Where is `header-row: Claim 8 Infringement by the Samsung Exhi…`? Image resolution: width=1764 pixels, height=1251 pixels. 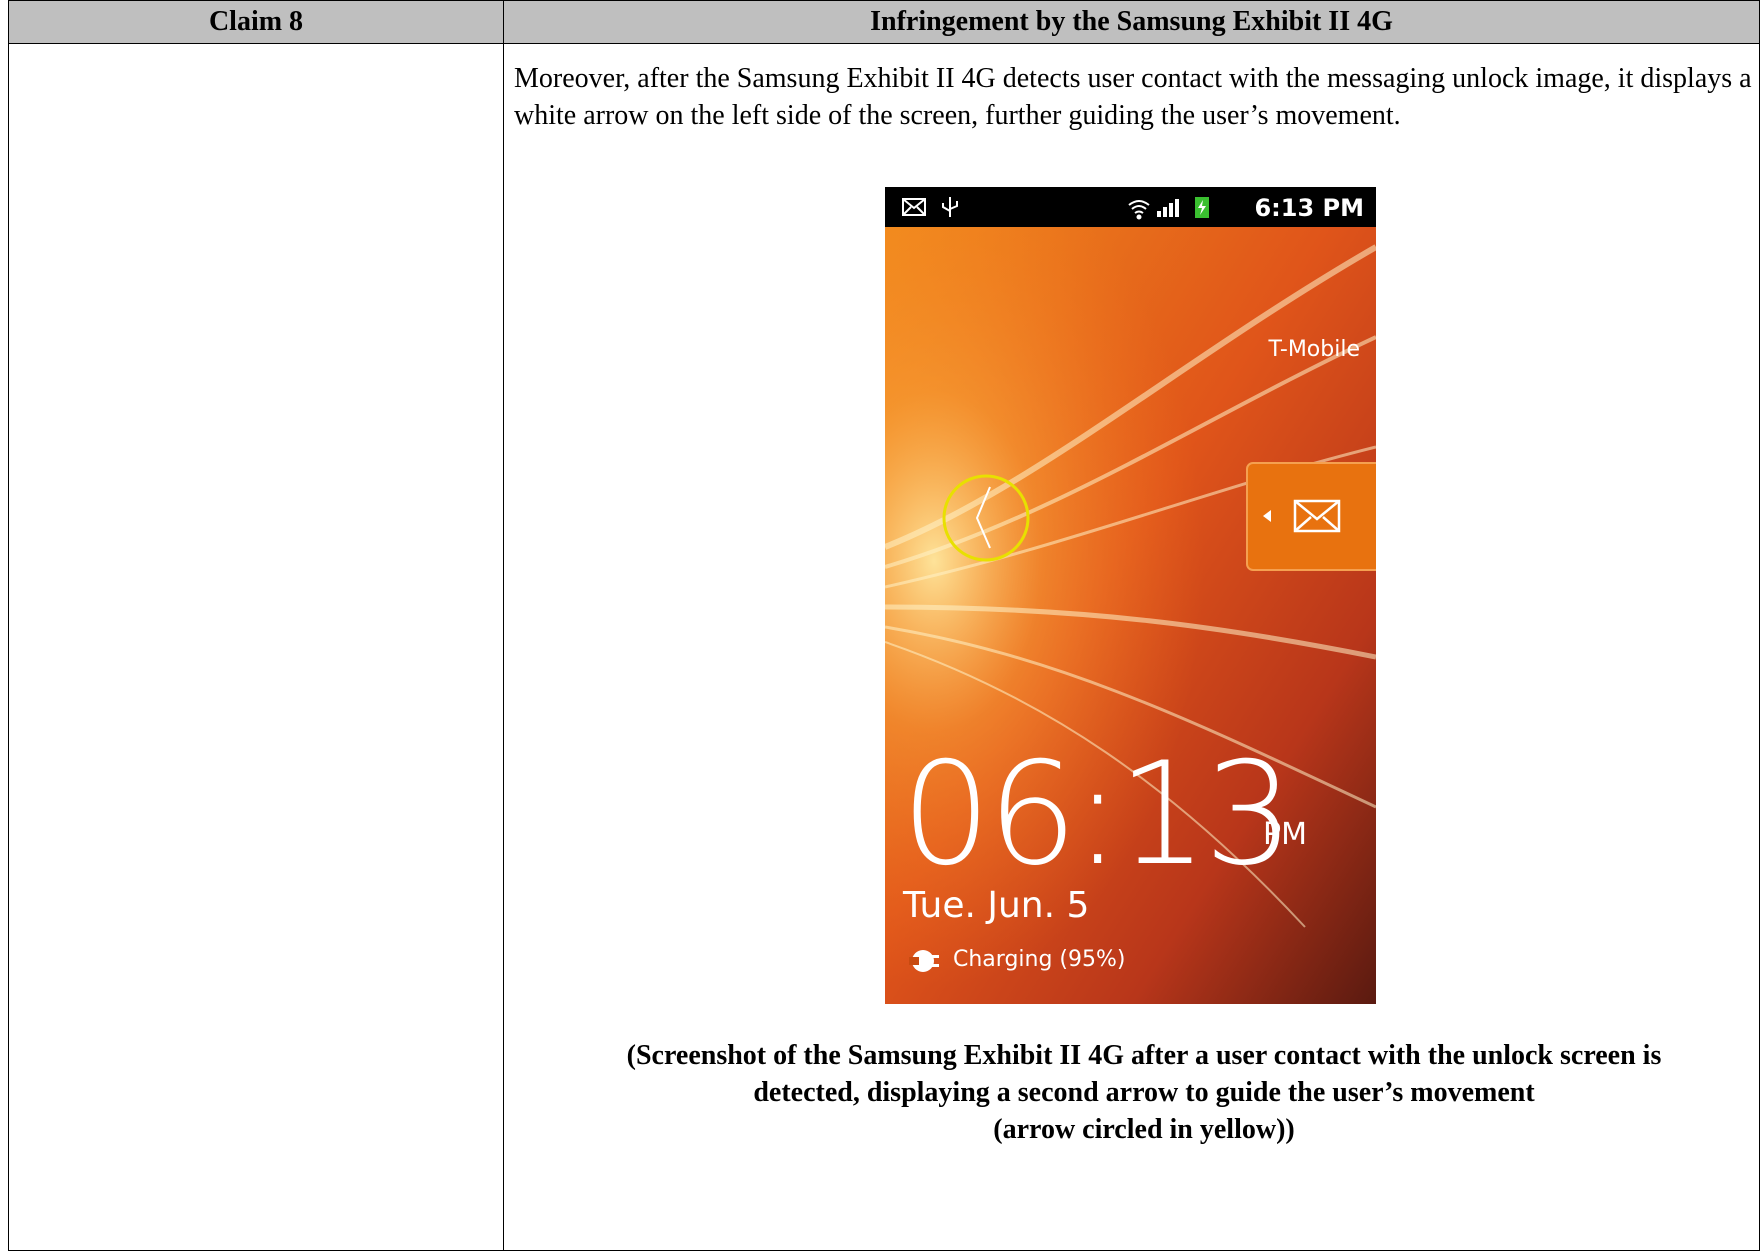 header-row: Claim 8 Infringement by the Samsung Exhi… is located at coordinates (884, 22).